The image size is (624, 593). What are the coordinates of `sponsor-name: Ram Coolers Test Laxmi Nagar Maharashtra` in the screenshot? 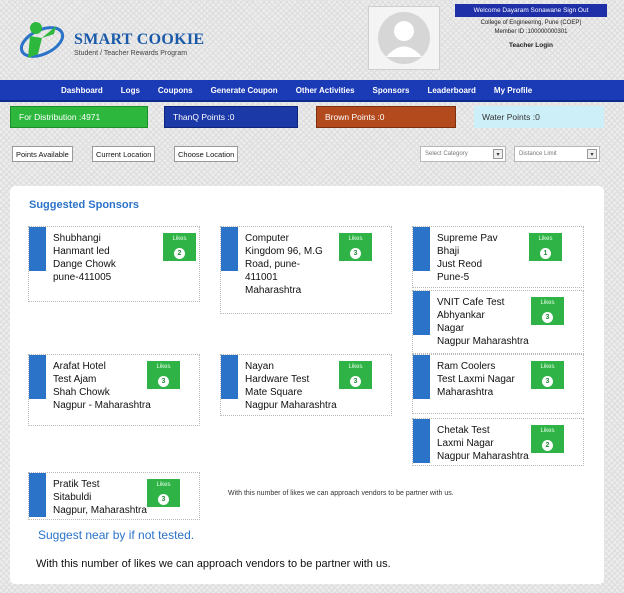 It's located at (476, 379).